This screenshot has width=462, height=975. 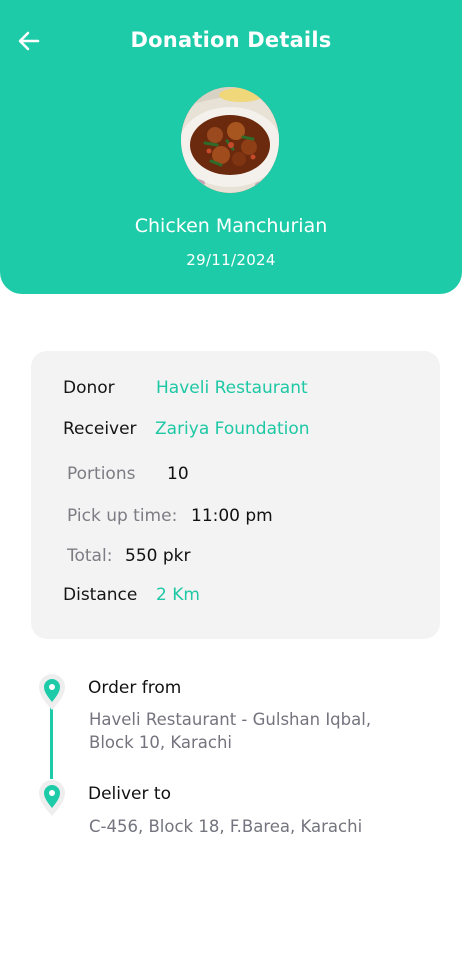 I want to click on receiver-label: Receiver, so click(x=100, y=429).